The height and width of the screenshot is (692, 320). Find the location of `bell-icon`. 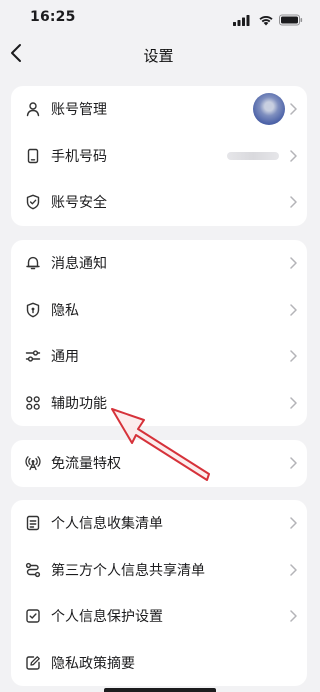

bell-icon is located at coordinates (33, 263).